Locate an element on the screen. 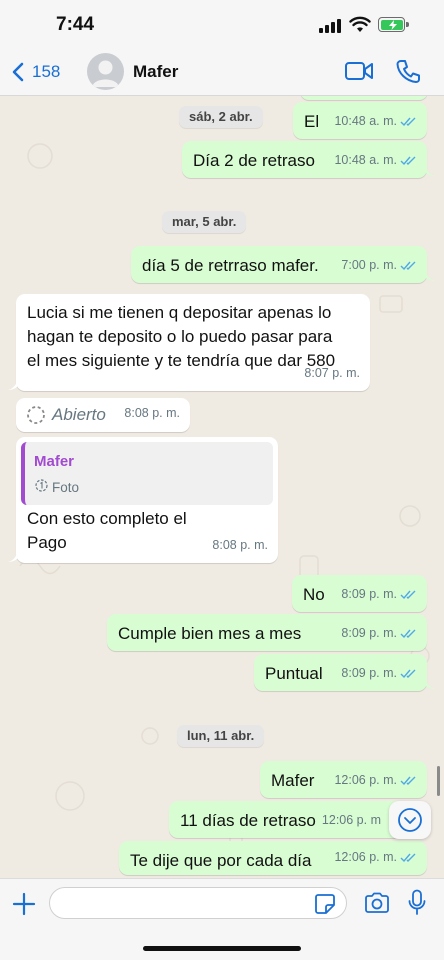 This screenshot has height=960, width=444. message-text: Día 2 de retraso is located at coordinates (254, 160).